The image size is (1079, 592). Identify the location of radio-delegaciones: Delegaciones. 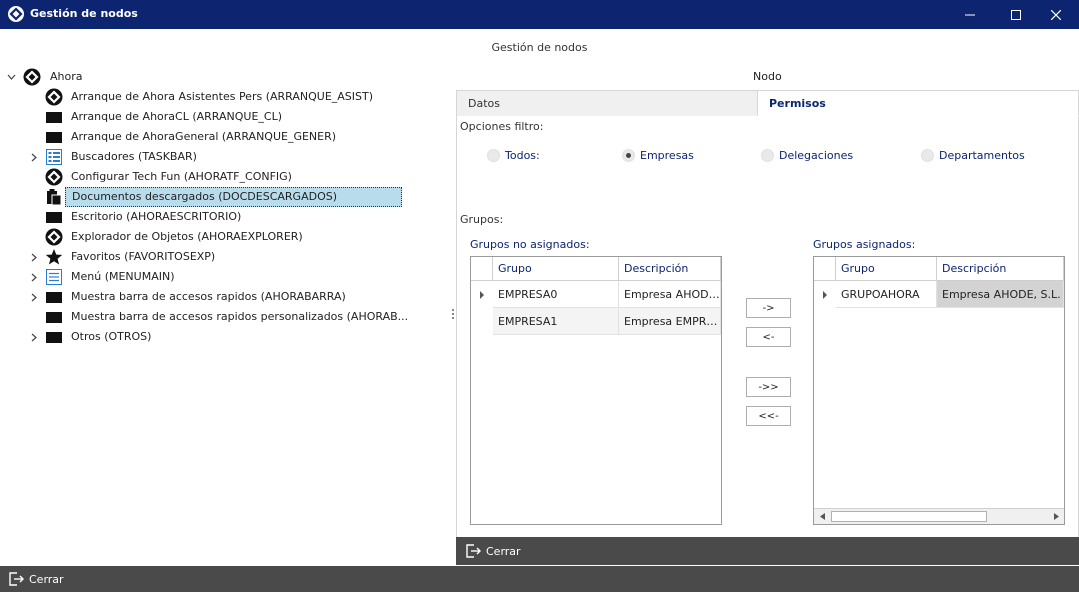
(807, 155).